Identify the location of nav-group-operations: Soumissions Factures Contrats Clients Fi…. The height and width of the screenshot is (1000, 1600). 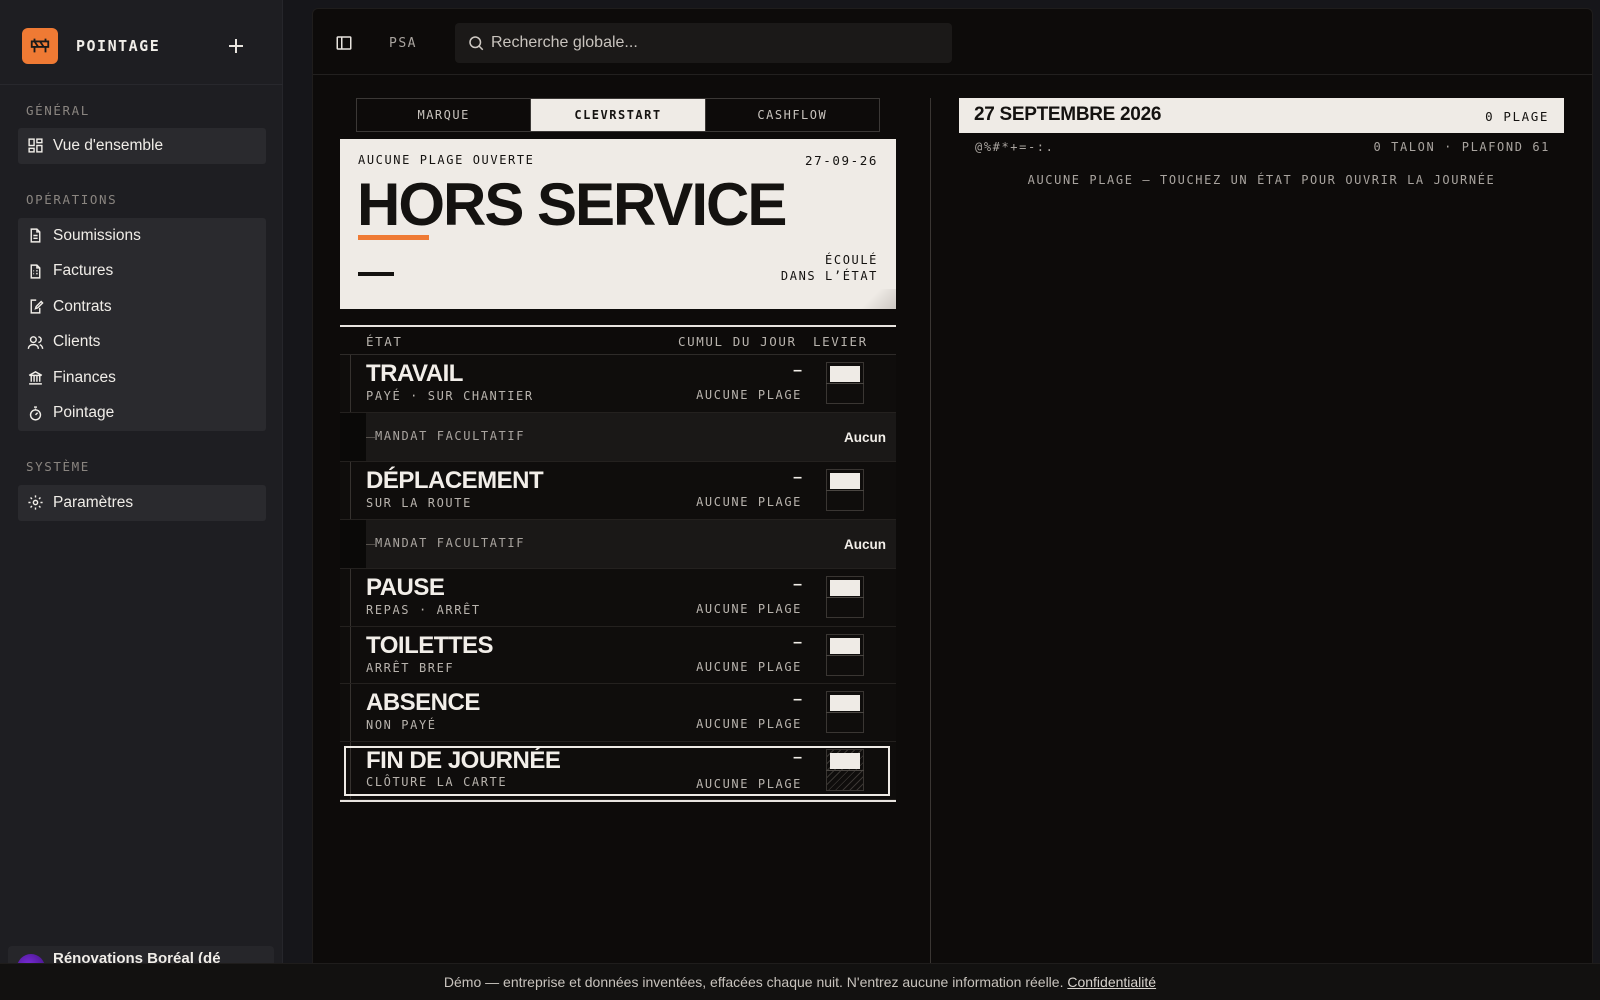
(142, 324).